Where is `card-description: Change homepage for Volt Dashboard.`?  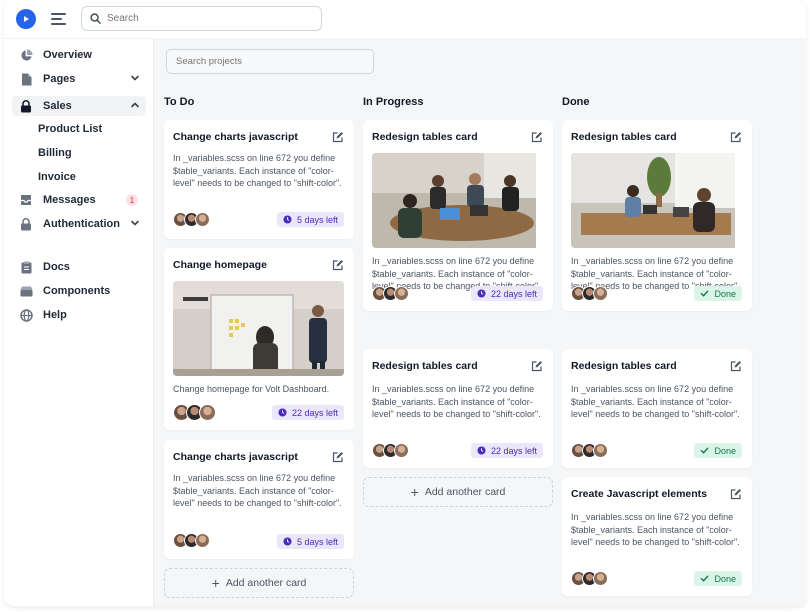 card-description: Change homepage for Volt Dashboard. is located at coordinates (251, 389).